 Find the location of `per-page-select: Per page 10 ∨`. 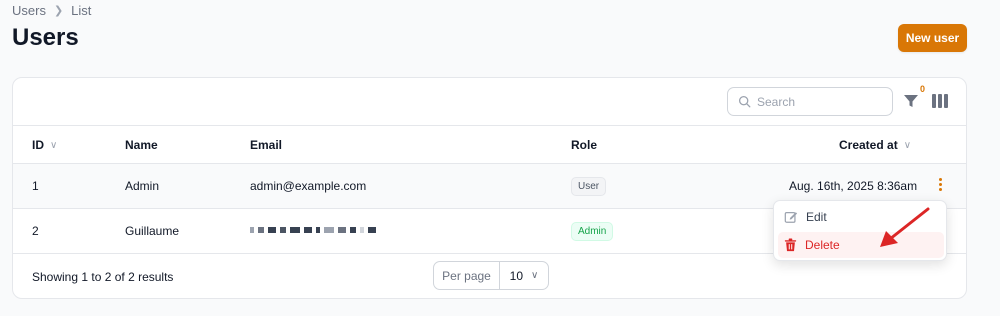

per-page-select: Per page 10 ∨ is located at coordinates (491, 275).